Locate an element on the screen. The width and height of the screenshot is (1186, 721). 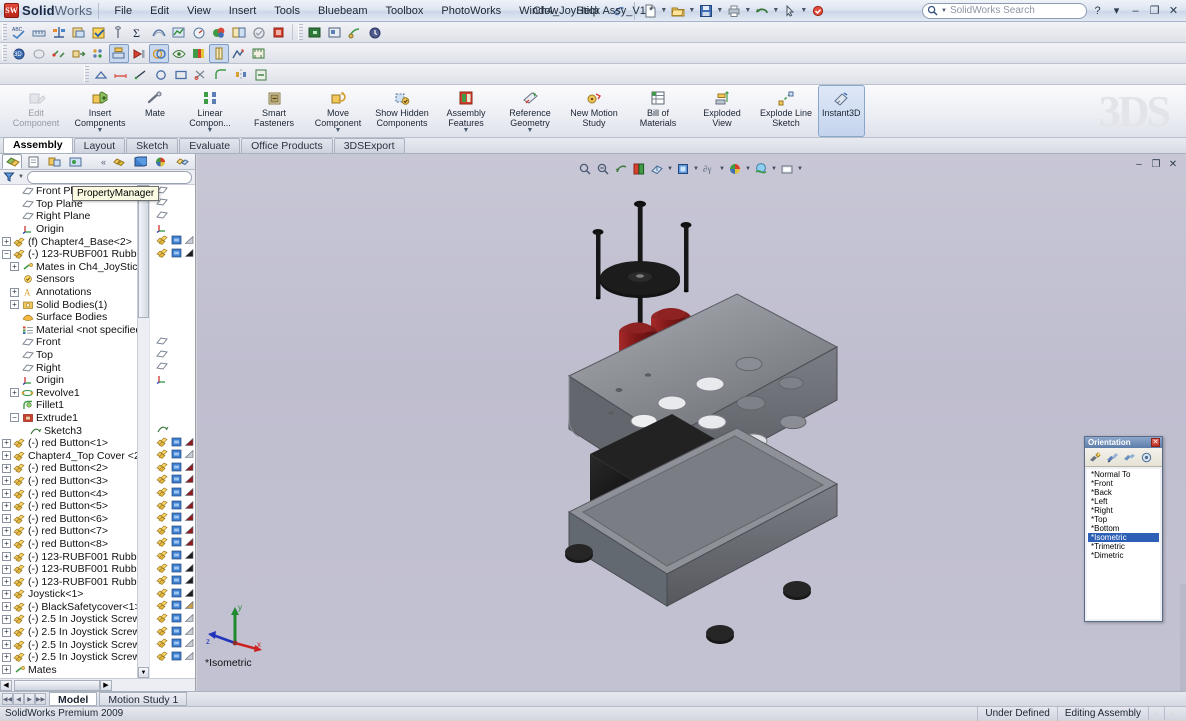
feature-filter-input is located at coordinates (109, 177).